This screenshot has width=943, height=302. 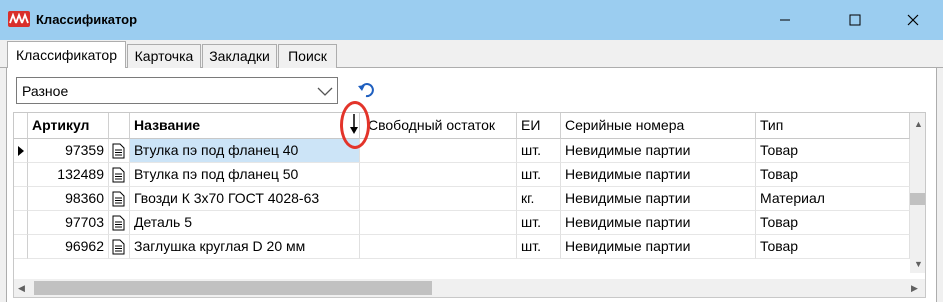 What do you see at coordinates (233, 288) in the screenshot?
I see `horizontal-scroll-thumb` at bounding box center [233, 288].